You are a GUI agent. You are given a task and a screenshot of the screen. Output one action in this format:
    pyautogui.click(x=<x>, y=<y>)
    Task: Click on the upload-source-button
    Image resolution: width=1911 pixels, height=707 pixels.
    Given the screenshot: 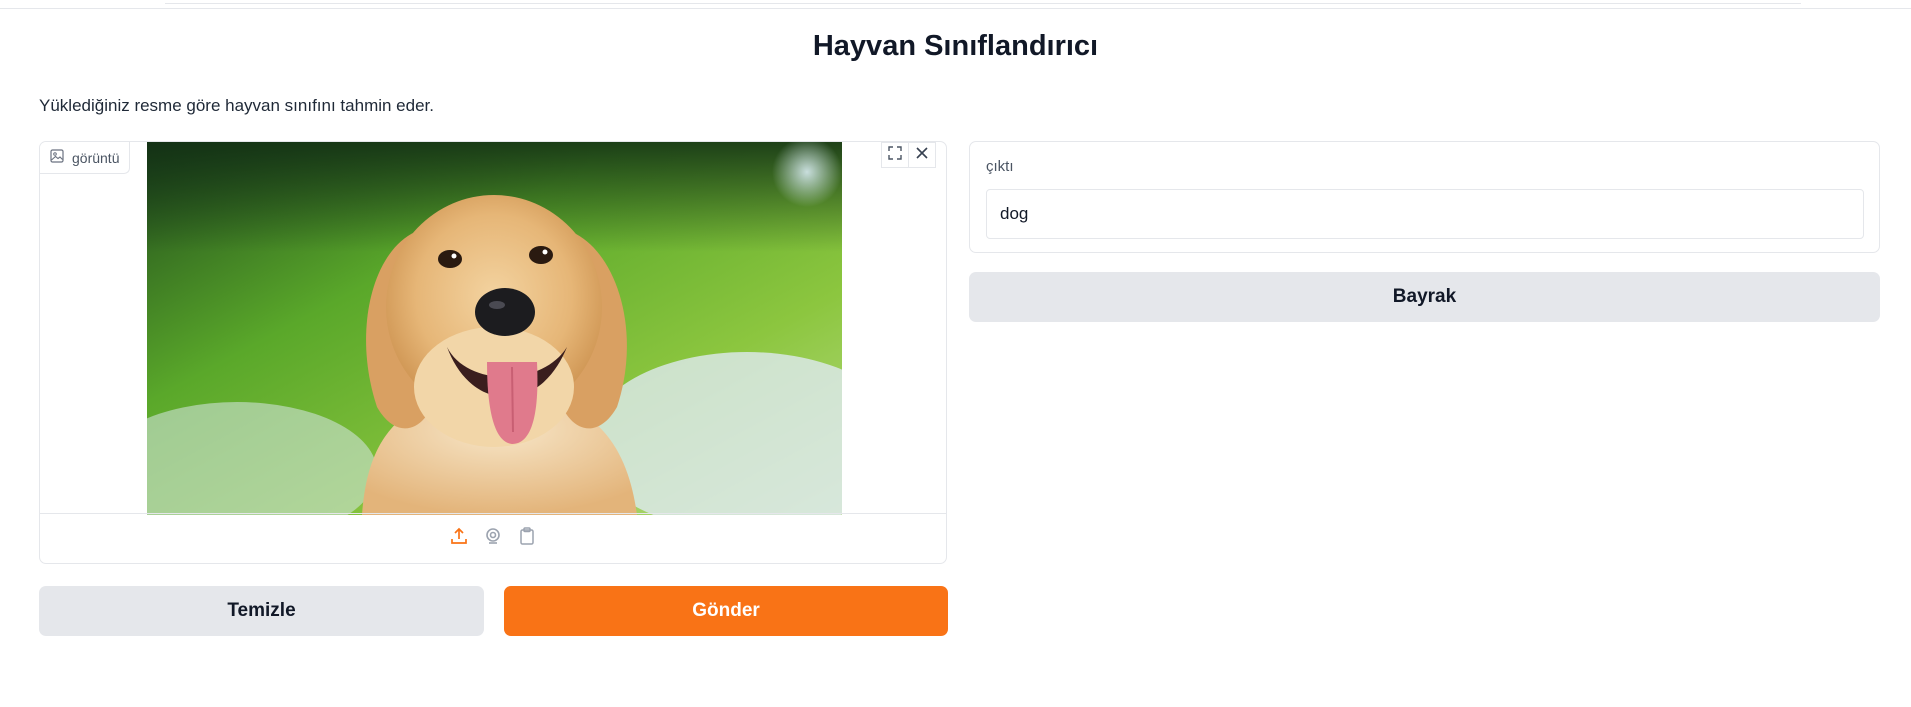 What is the action you would take?
    pyautogui.click(x=459, y=538)
    